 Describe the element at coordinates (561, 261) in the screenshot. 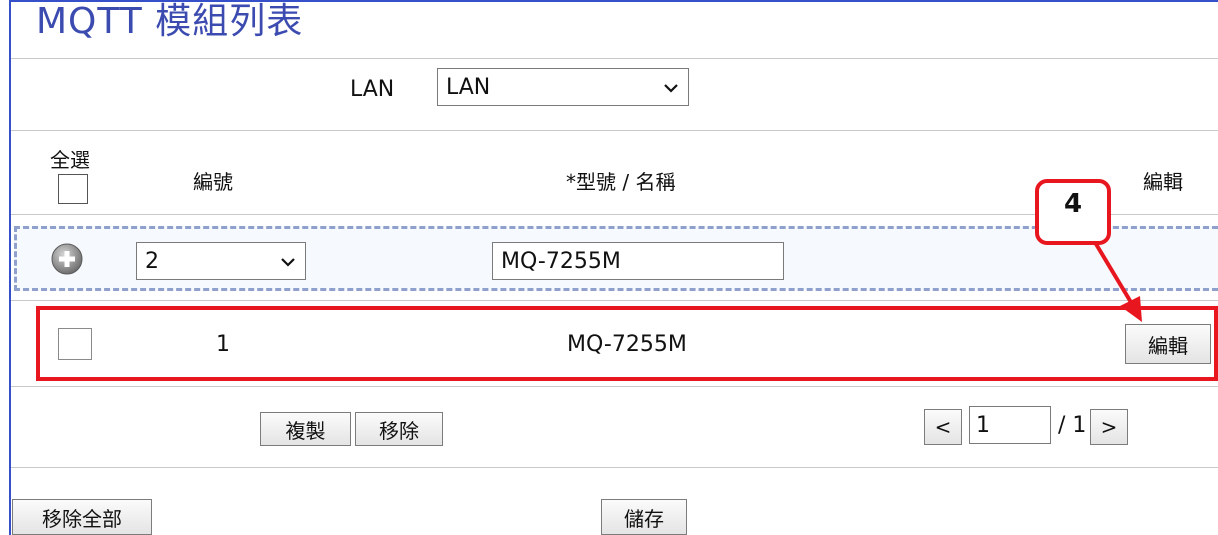

I see `model-name-input-value: MQ-7255M` at that location.